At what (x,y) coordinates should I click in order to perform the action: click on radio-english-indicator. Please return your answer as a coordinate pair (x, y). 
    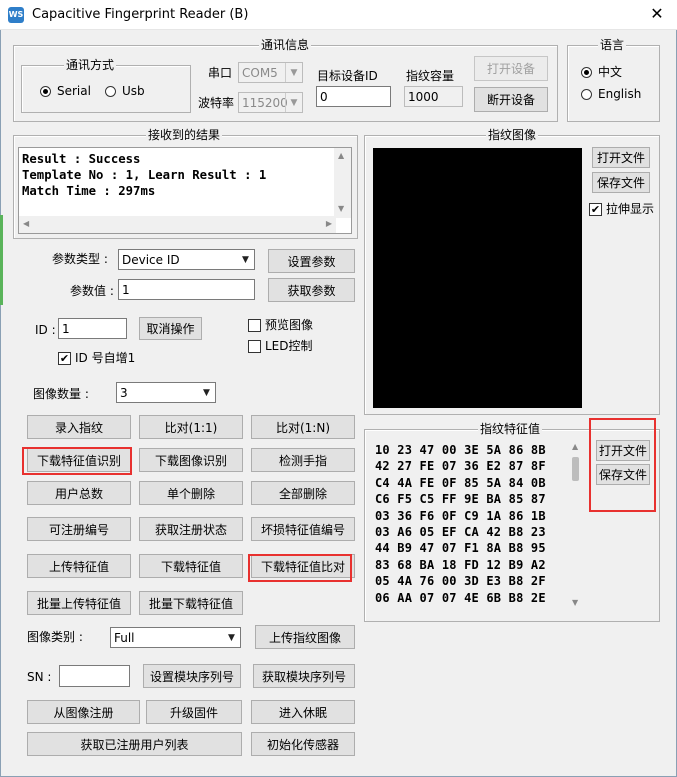
    Looking at the image, I should click on (586, 94).